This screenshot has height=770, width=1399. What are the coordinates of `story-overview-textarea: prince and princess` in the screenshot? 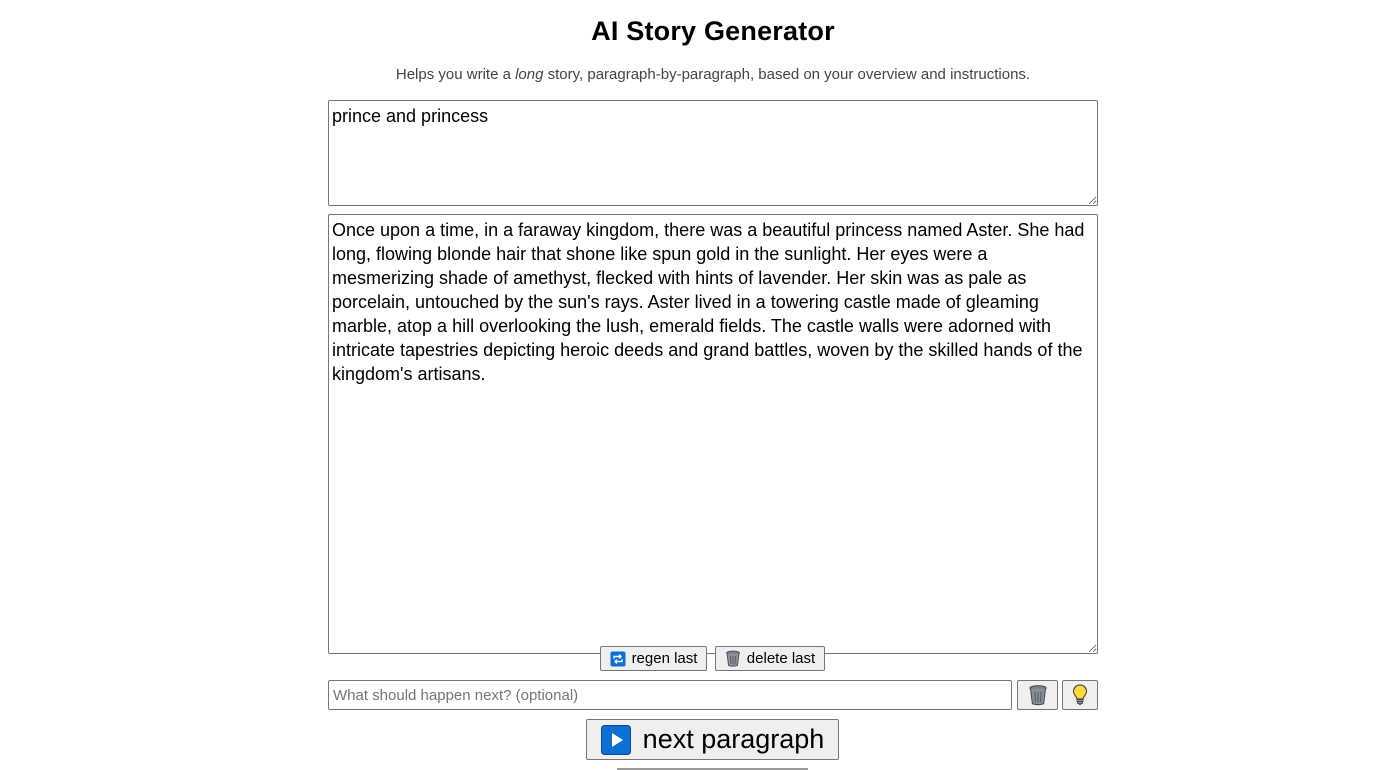 It's located at (713, 153).